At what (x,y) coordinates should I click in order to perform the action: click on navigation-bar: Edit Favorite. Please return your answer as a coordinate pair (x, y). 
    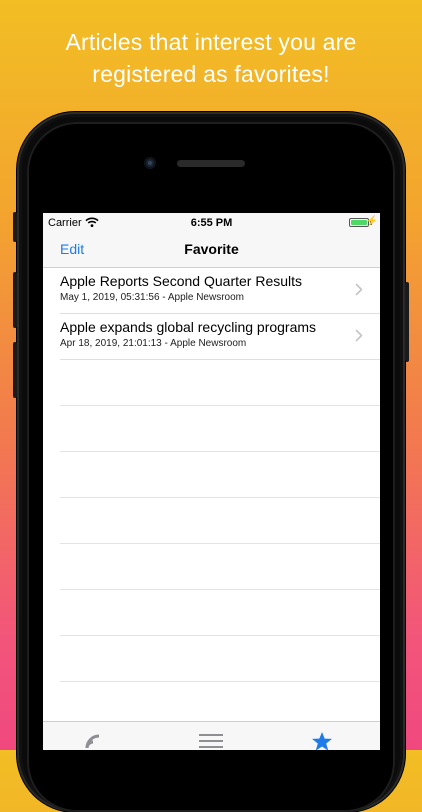
    Looking at the image, I should click on (211, 250).